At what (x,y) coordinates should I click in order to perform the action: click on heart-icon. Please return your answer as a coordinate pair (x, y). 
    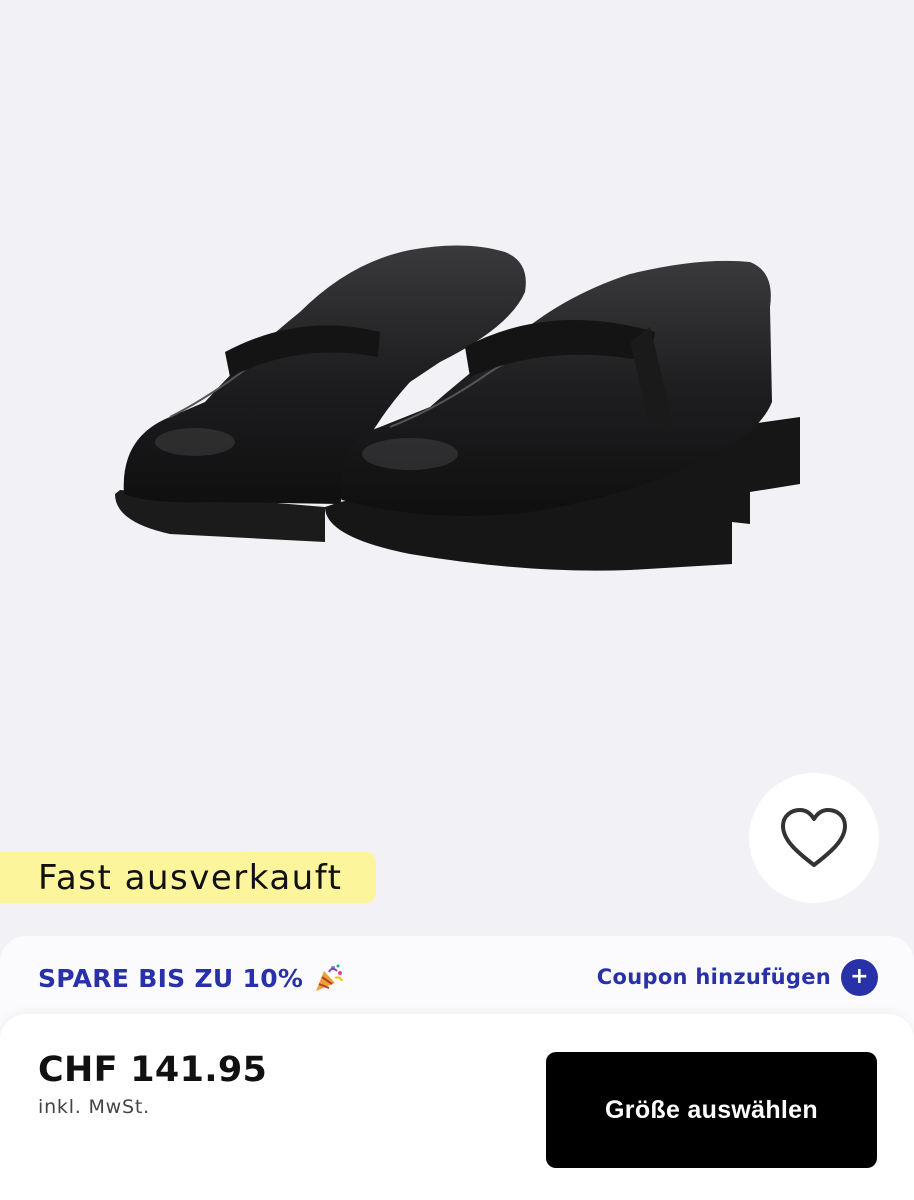
    Looking at the image, I should click on (814, 838).